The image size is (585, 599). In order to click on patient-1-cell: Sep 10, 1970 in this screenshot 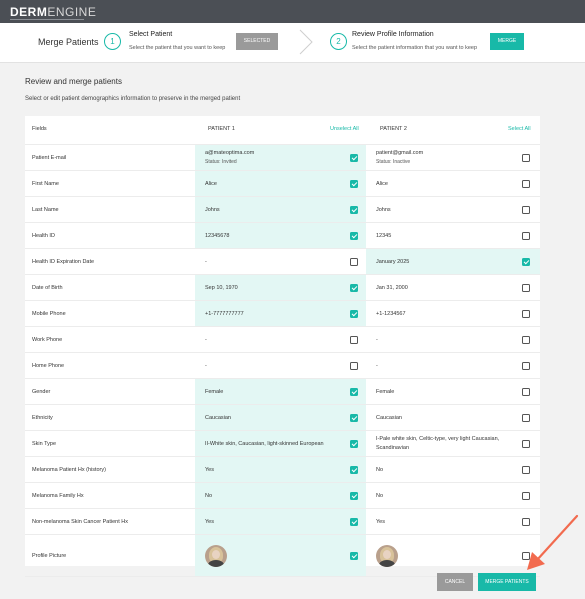, I will do `click(280, 287)`.